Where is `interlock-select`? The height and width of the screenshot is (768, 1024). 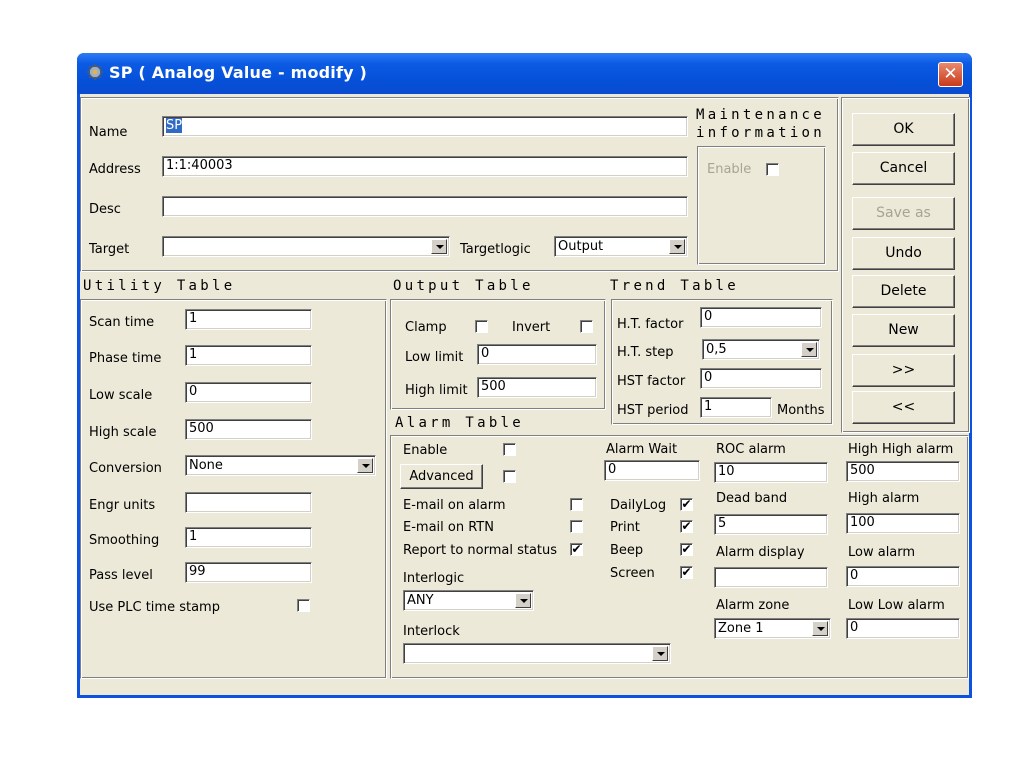
interlock-select is located at coordinates (537, 653).